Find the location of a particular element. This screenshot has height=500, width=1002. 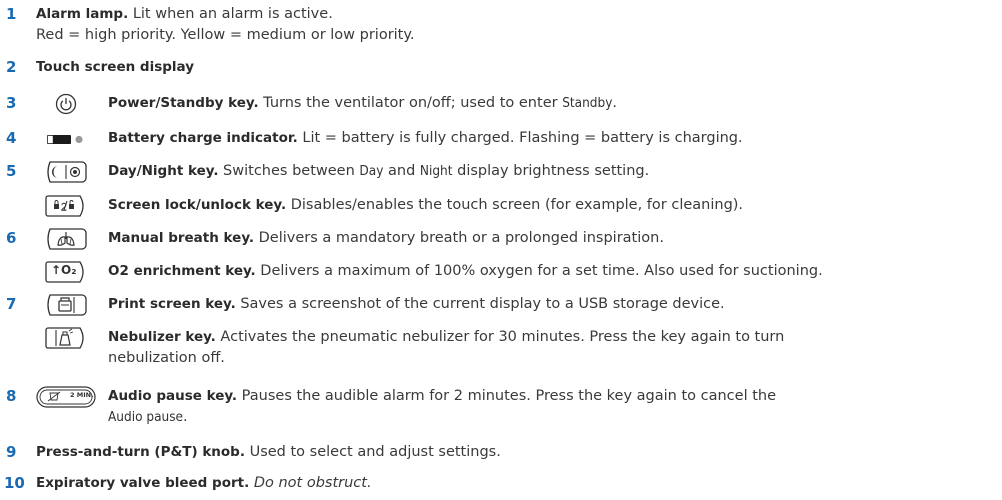

item-title: Manual breath key. is located at coordinates (181, 238).